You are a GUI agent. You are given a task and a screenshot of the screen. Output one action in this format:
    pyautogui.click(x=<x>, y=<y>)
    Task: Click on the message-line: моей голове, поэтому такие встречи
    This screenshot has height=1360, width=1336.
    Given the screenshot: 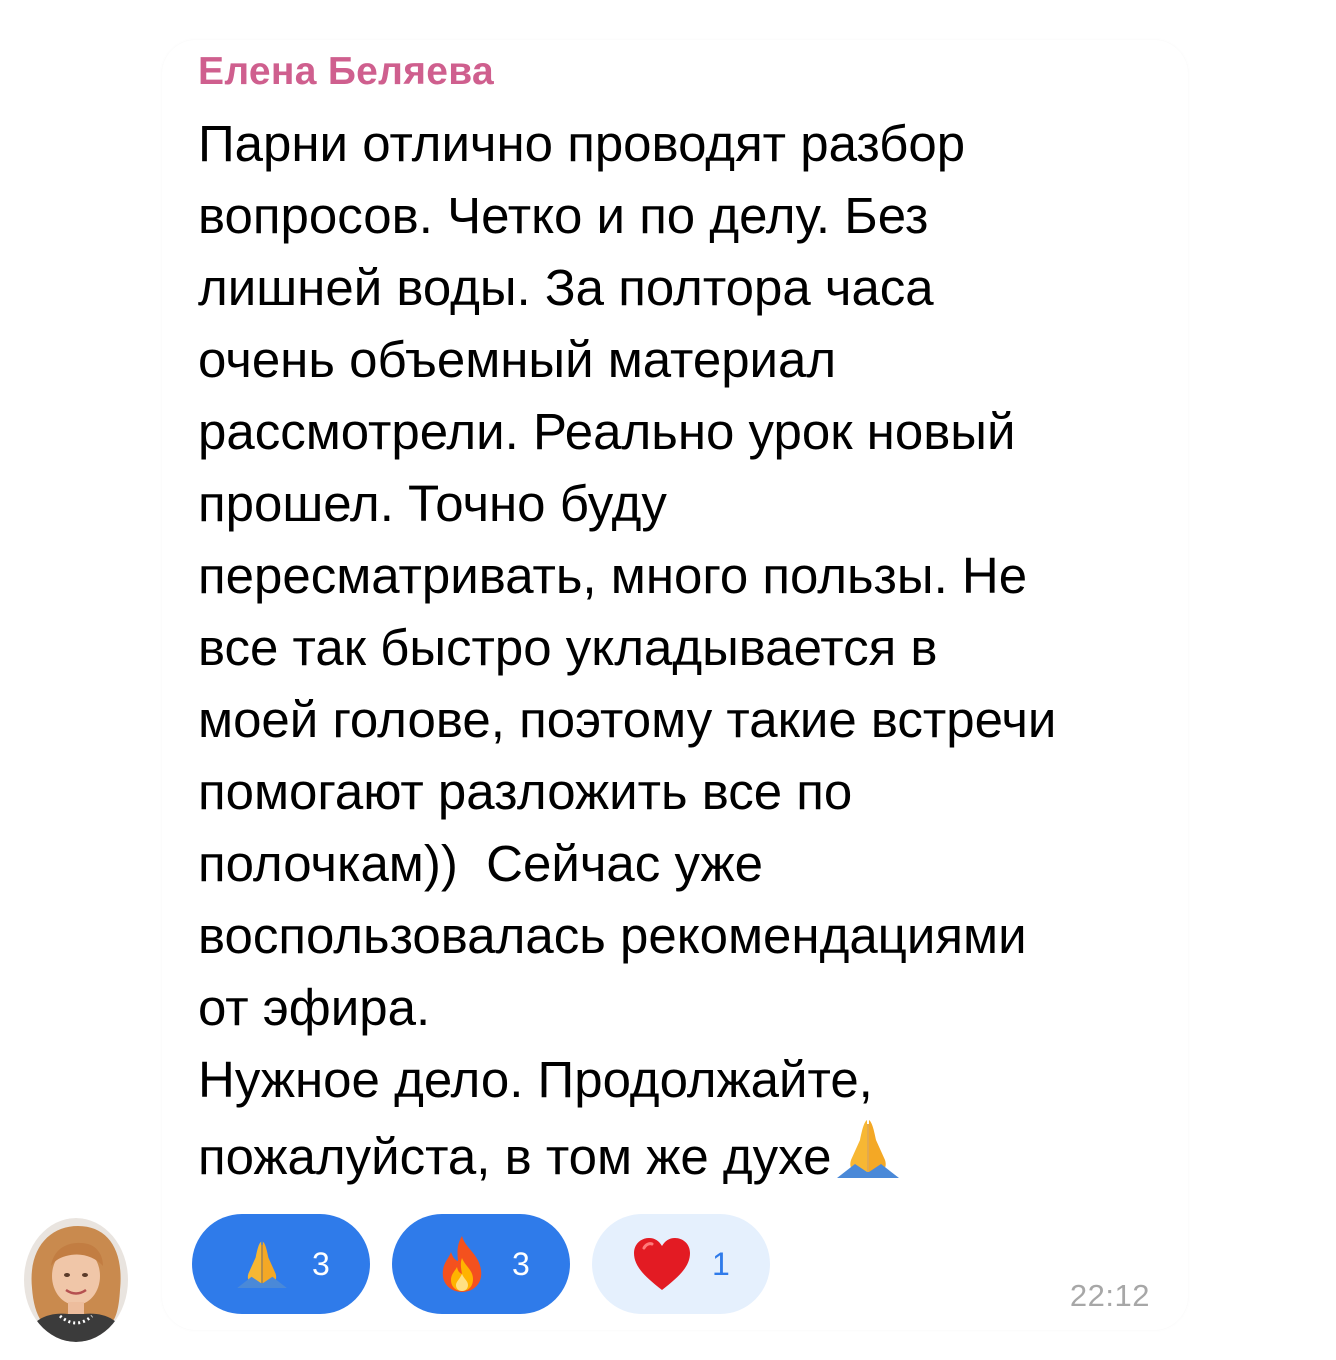 What is the action you would take?
    pyautogui.click(x=627, y=719)
    